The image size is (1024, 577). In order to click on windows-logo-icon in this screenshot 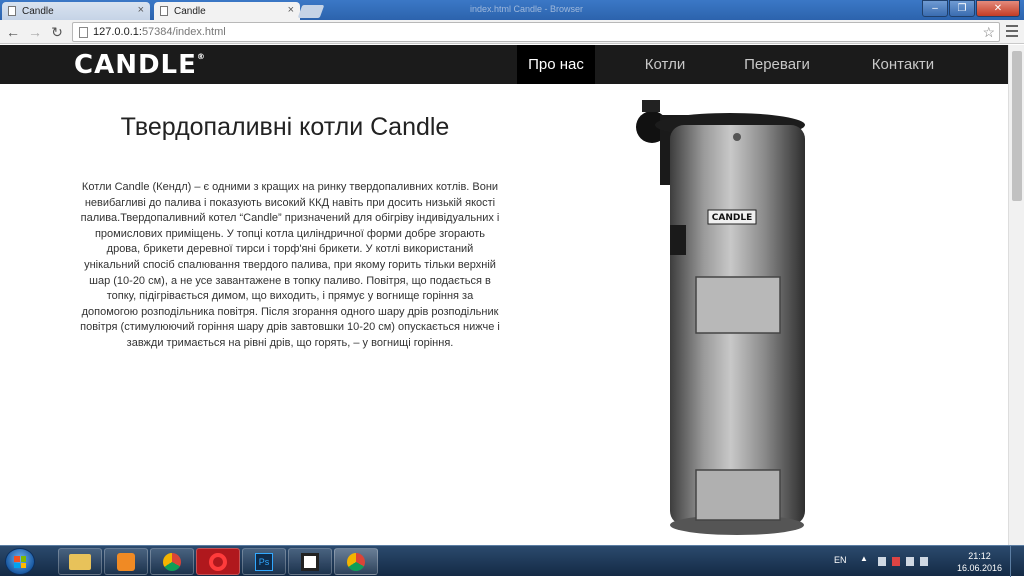, I will do `click(20, 562)`.